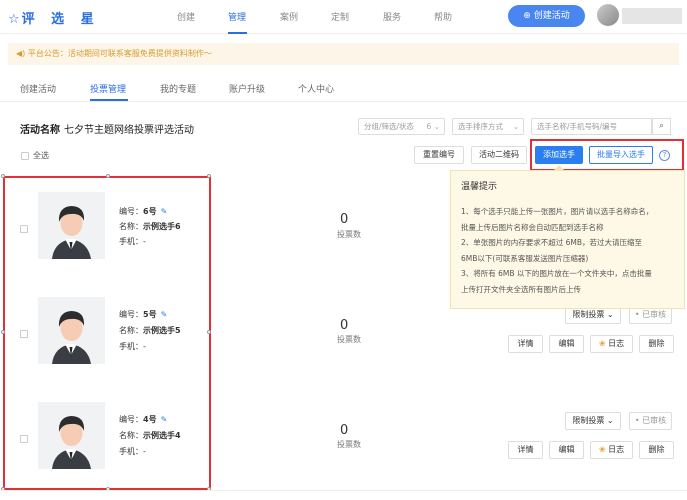  What do you see at coordinates (392, 16) in the screenshot?
I see `nav-service: 服务` at bounding box center [392, 16].